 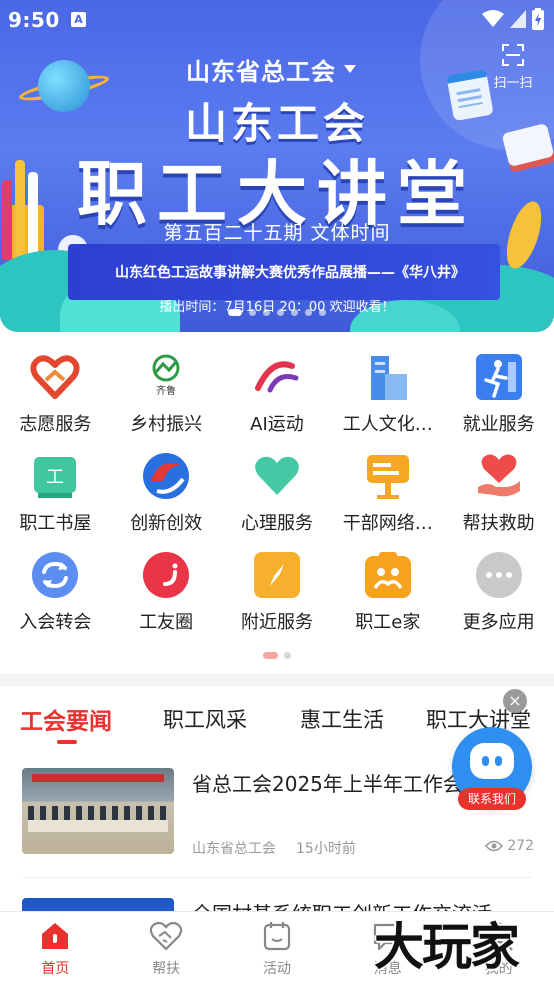 What do you see at coordinates (55, 936) in the screenshot?
I see `home-icon` at bounding box center [55, 936].